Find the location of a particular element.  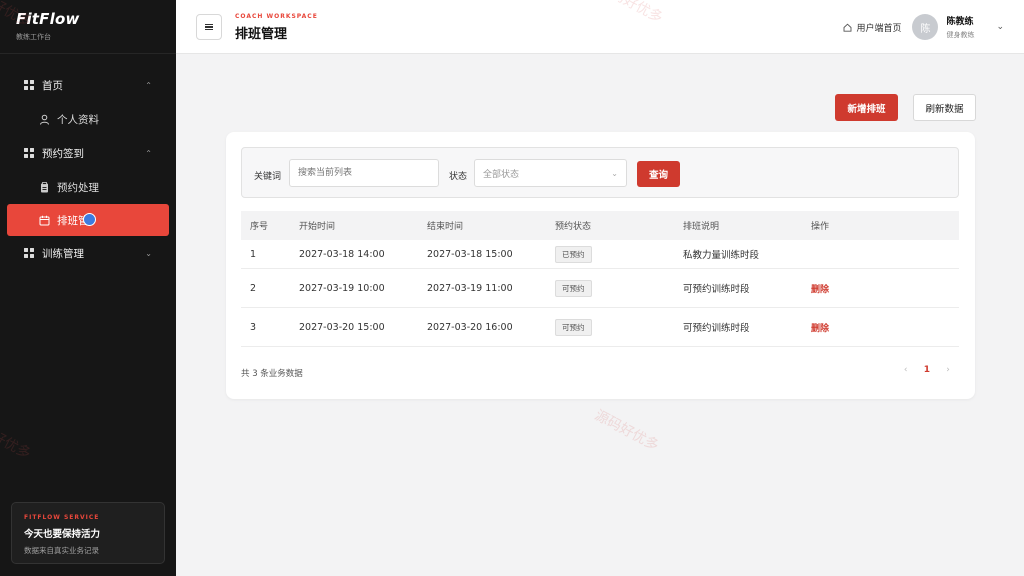

table-header: 序号 开始时间 结束时间 预约状态 排班说明 操作 is located at coordinates (600, 225).